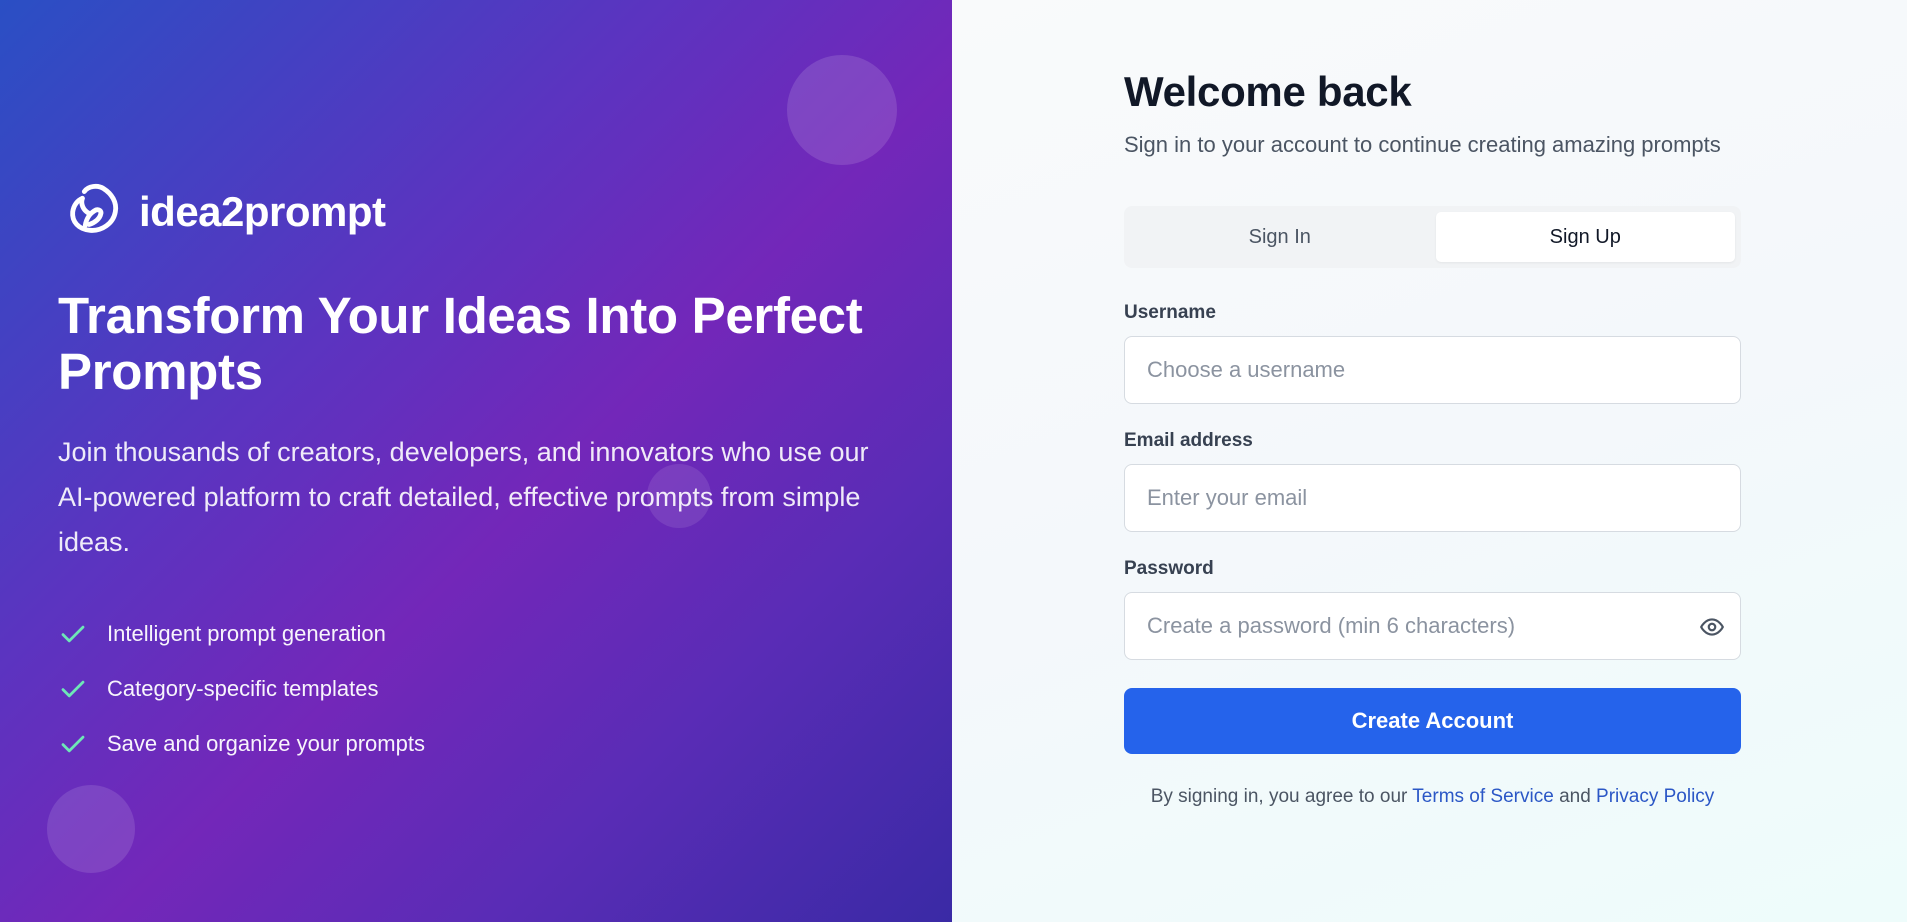 The height and width of the screenshot is (922, 1907). I want to click on brand: idea2prompt, so click(224, 211).